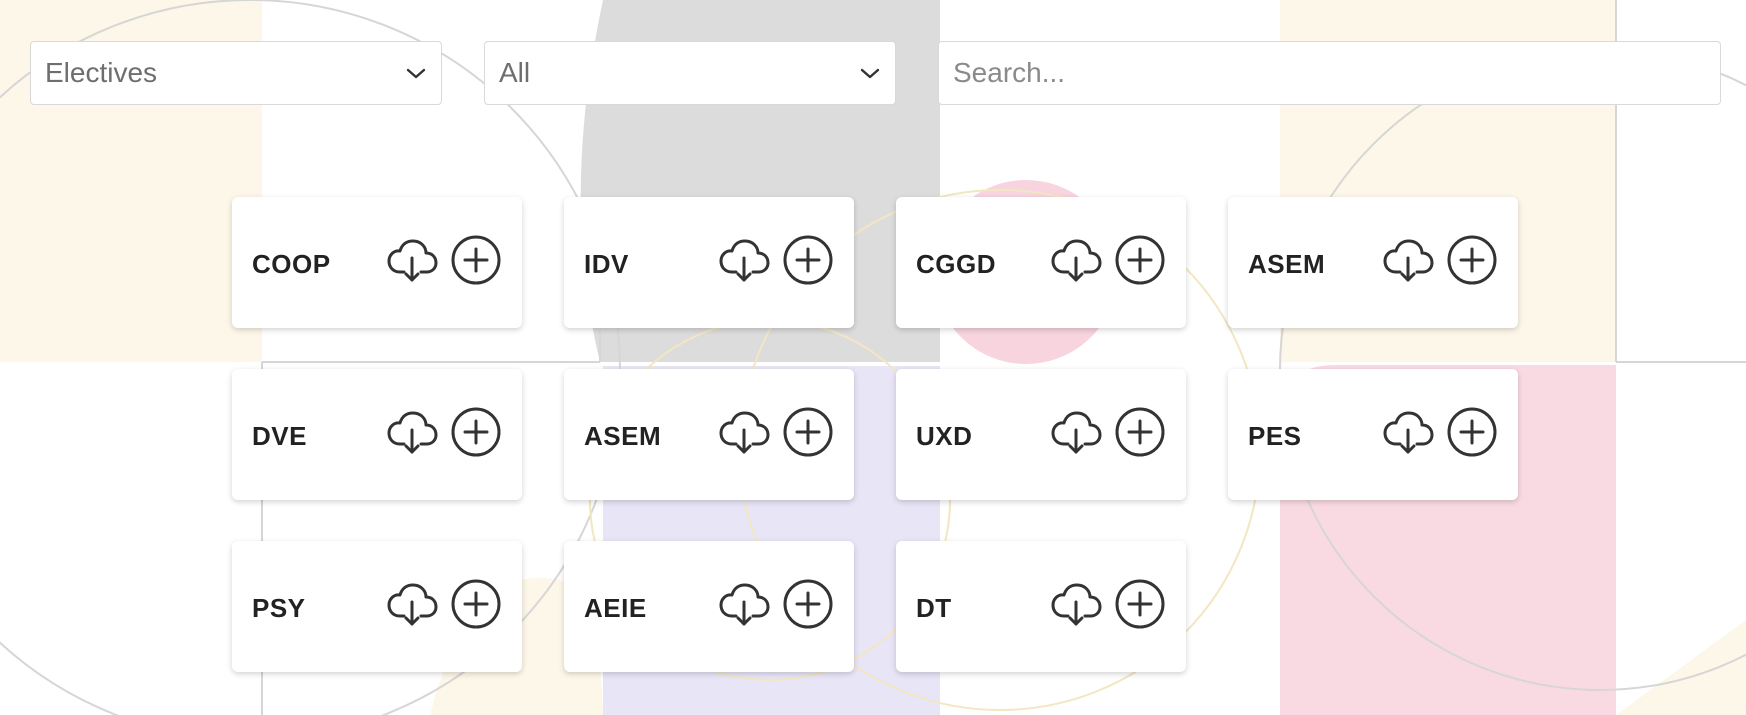 The height and width of the screenshot is (715, 1746). What do you see at coordinates (1373, 434) in the screenshot?
I see `course-card: PES` at bounding box center [1373, 434].